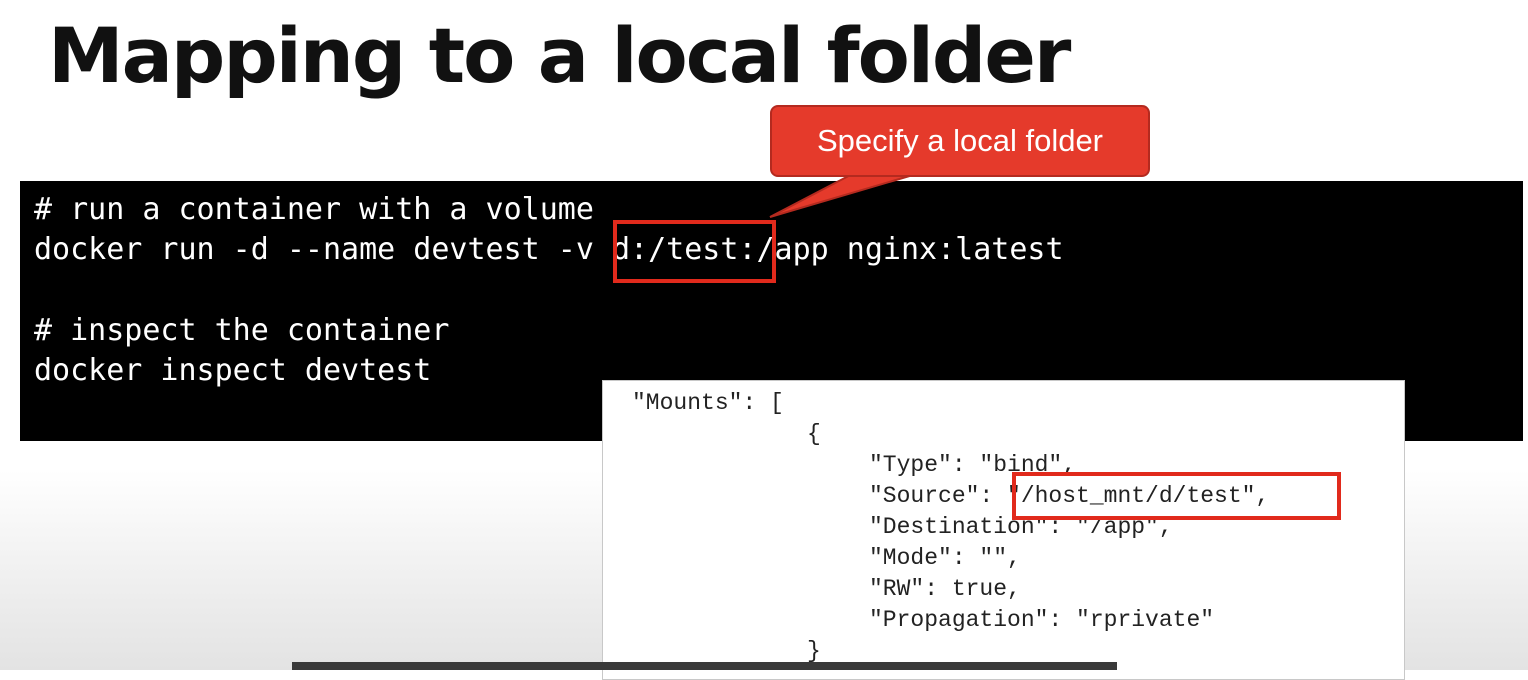  What do you see at coordinates (704, 666) in the screenshot?
I see `bottom-bar` at bounding box center [704, 666].